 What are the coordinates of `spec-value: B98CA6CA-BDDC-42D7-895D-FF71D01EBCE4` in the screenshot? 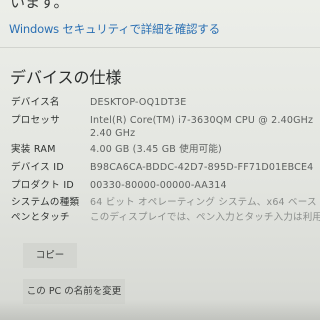 It's located at (202, 167).